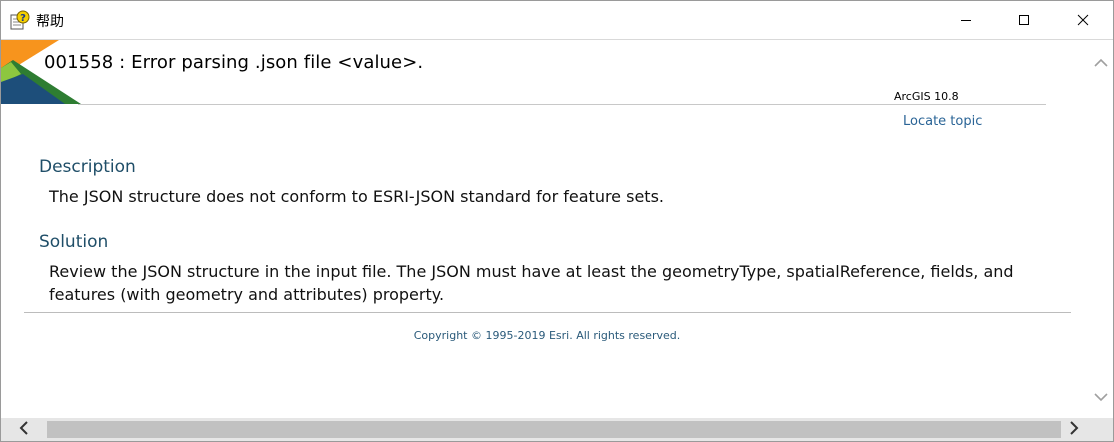 This screenshot has width=1114, height=442. I want to click on header-divider, so click(562, 104).